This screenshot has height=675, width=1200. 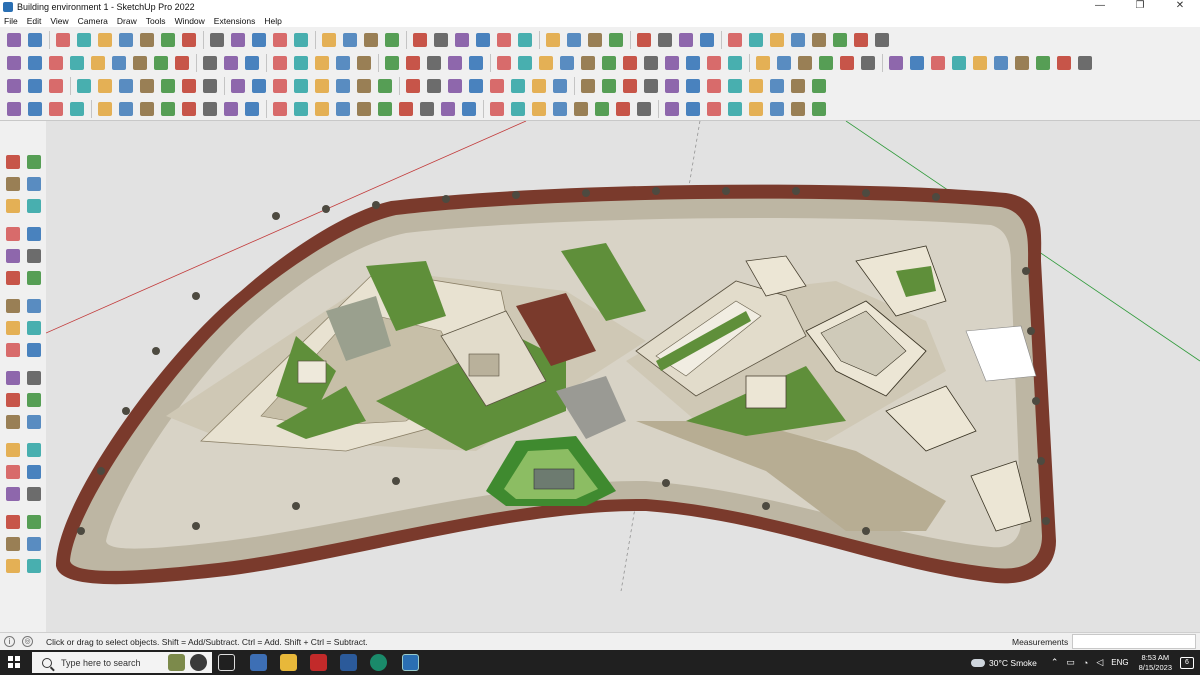 I want to click on orbit-icon, so click(x=34, y=162).